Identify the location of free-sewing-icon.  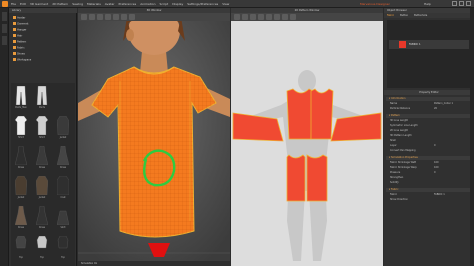
(293, 17).